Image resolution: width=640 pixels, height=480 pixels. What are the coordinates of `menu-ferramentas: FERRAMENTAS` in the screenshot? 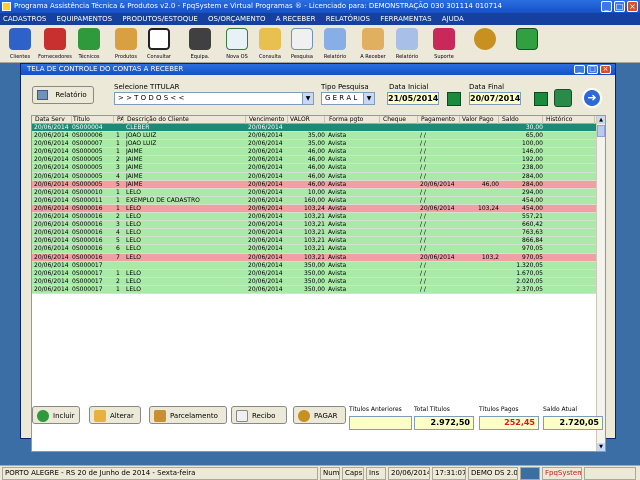 It's located at (405, 19).